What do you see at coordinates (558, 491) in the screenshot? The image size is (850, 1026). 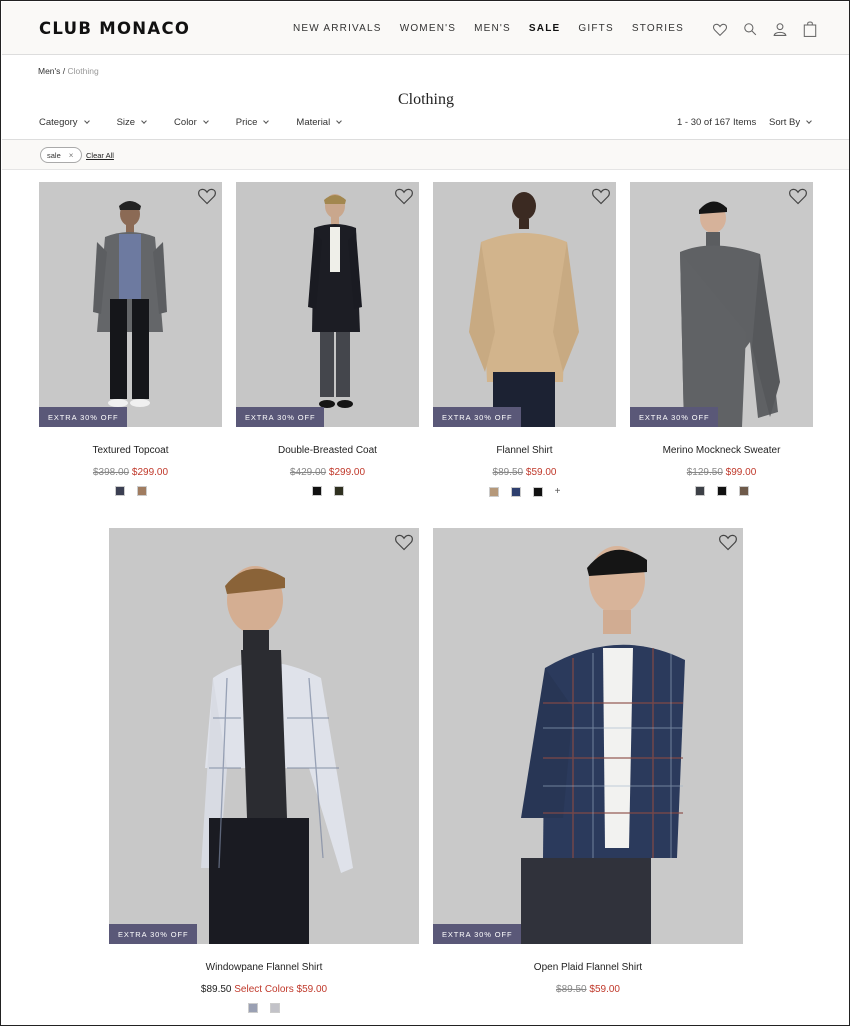 I see `more-colors-button: +` at bounding box center [558, 491].